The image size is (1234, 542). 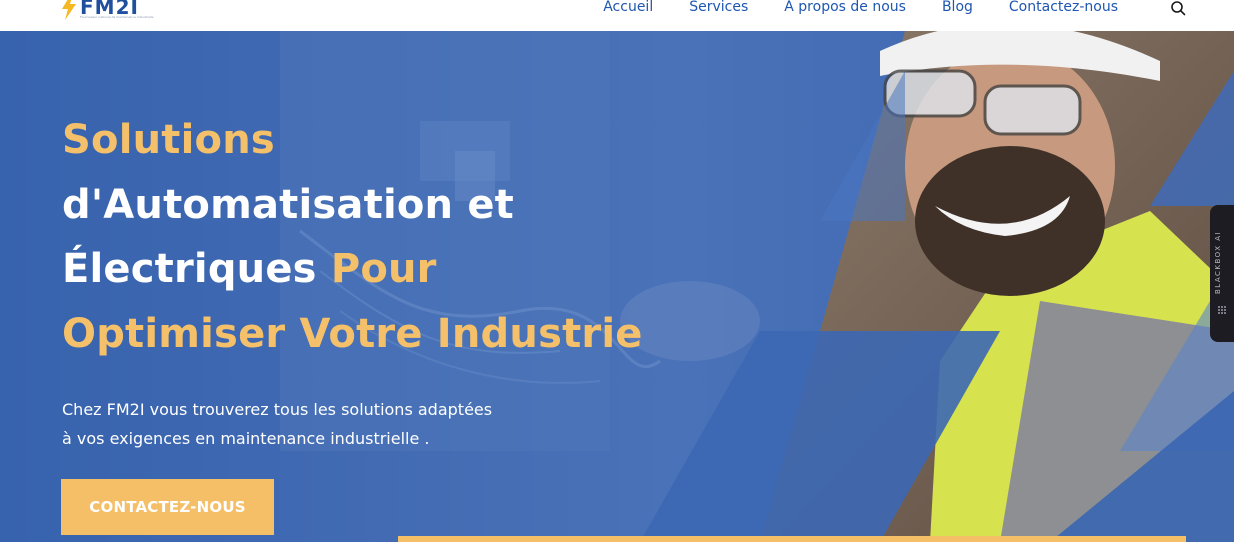 What do you see at coordinates (167, 507) in the screenshot?
I see `contact-us-button: CONTACTEZ-NOUS` at bounding box center [167, 507].